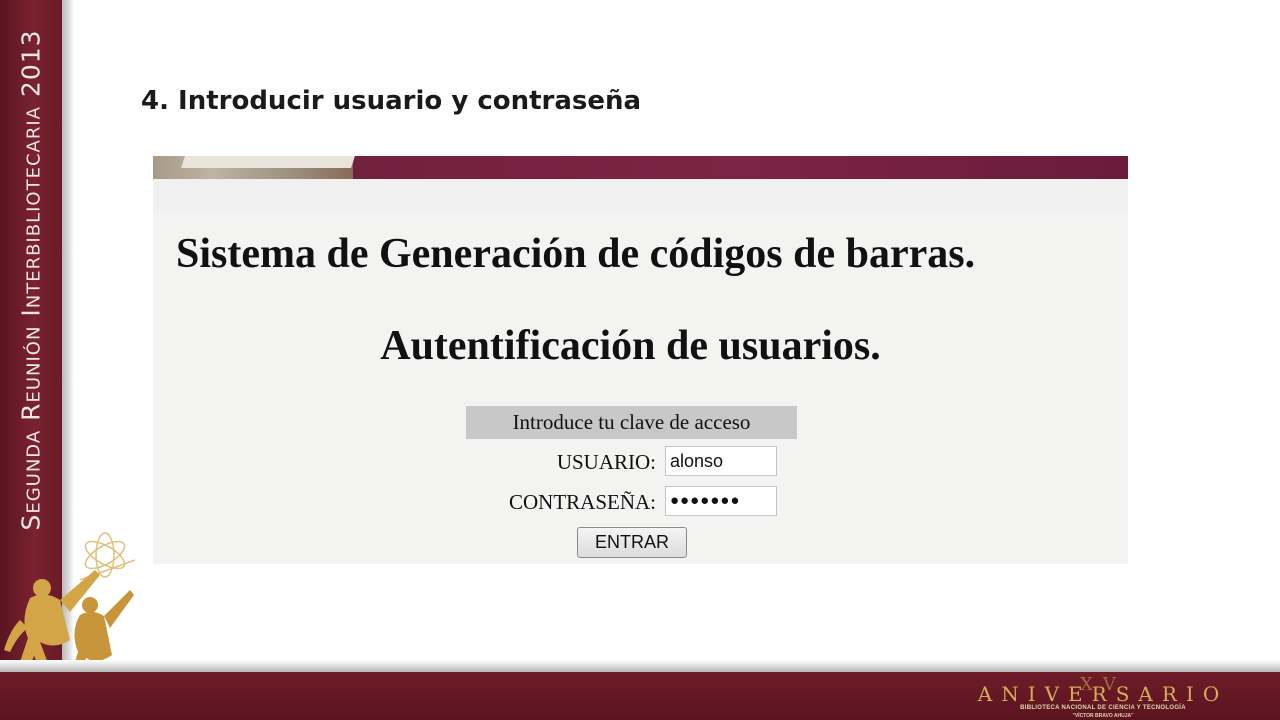 This screenshot has width=1280, height=720. What do you see at coordinates (640, 195) in the screenshot?
I see `banner-spacer` at bounding box center [640, 195].